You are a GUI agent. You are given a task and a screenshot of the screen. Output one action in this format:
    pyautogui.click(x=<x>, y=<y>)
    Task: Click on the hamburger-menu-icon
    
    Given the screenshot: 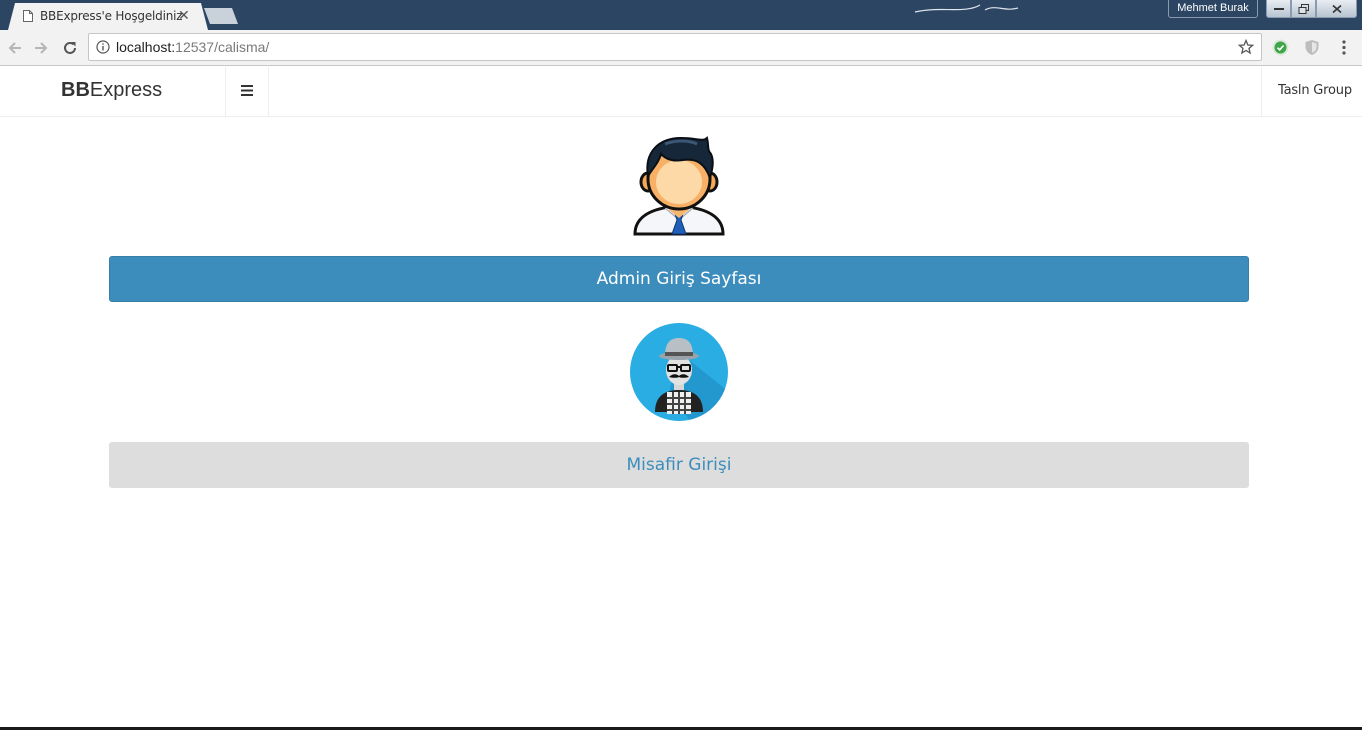 What is the action you would take?
    pyautogui.click(x=247, y=90)
    